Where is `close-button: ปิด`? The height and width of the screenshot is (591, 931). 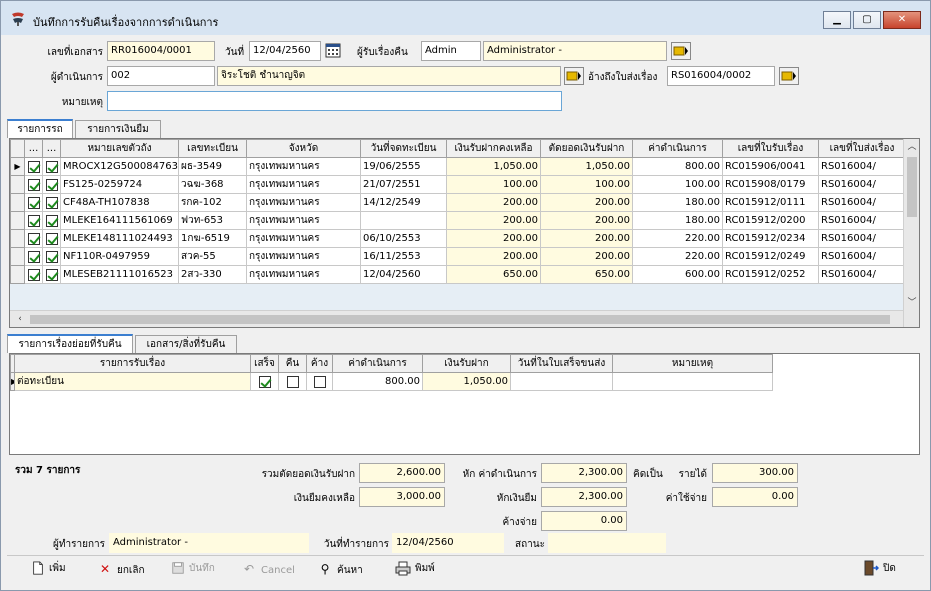
close-button: ปิด is located at coordinates (879, 569).